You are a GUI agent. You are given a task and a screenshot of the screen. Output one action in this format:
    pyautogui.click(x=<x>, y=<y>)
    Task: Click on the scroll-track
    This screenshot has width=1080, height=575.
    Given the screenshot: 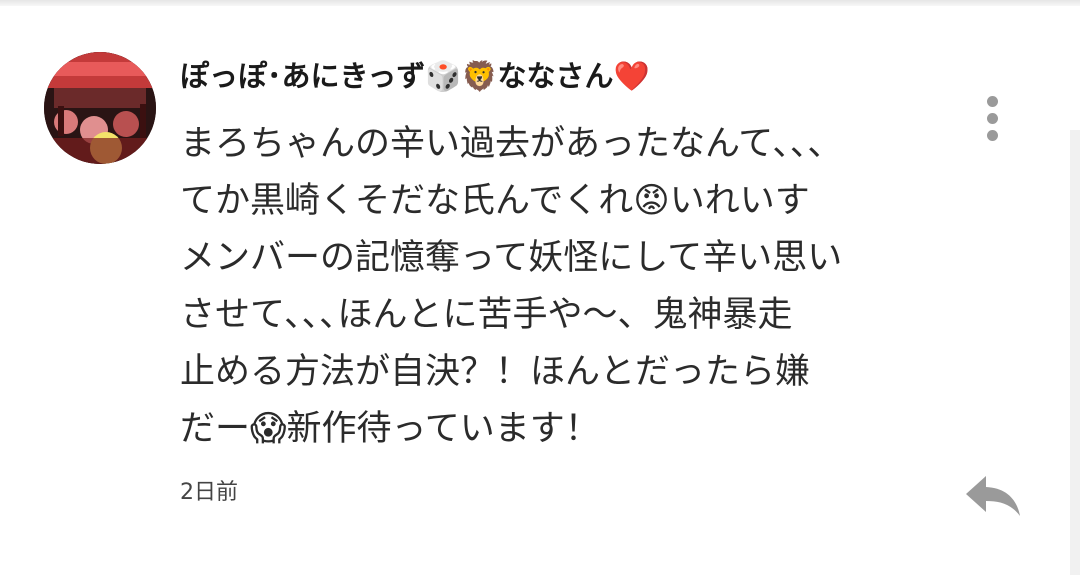 What is the action you would take?
    pyautogui.click(x=1075, y=352)
    